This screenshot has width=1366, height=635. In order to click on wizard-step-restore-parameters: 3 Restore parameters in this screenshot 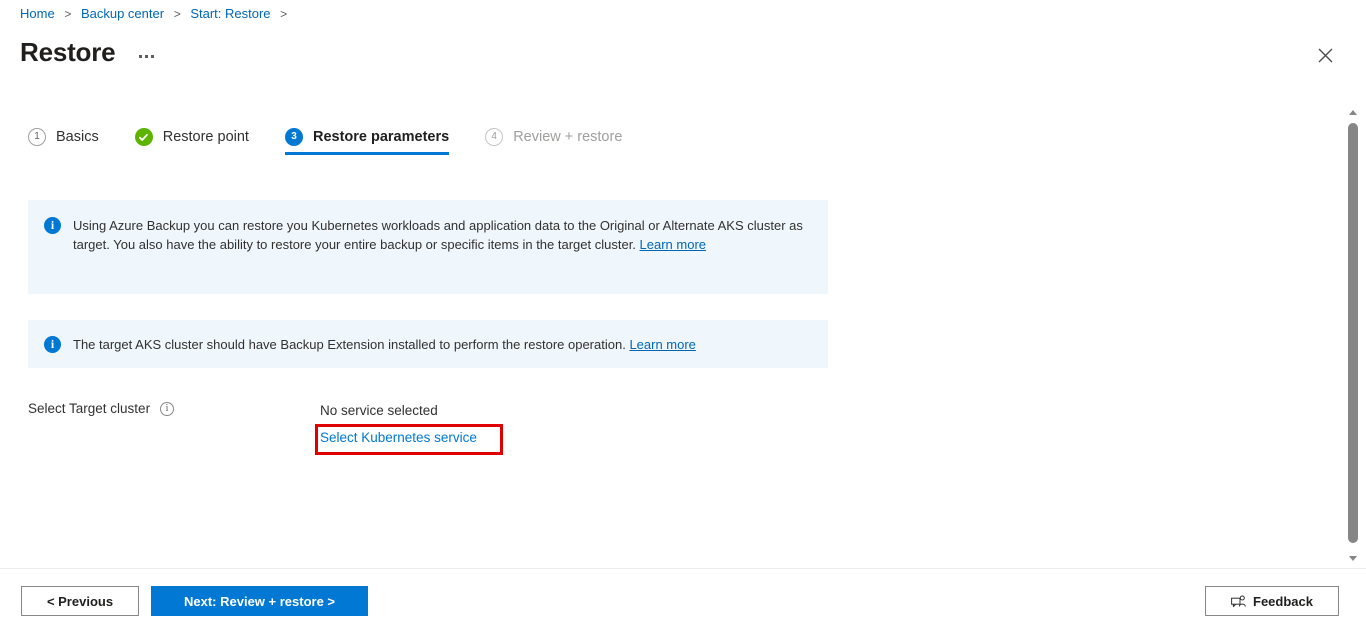, I will do `click(371, 141)`.